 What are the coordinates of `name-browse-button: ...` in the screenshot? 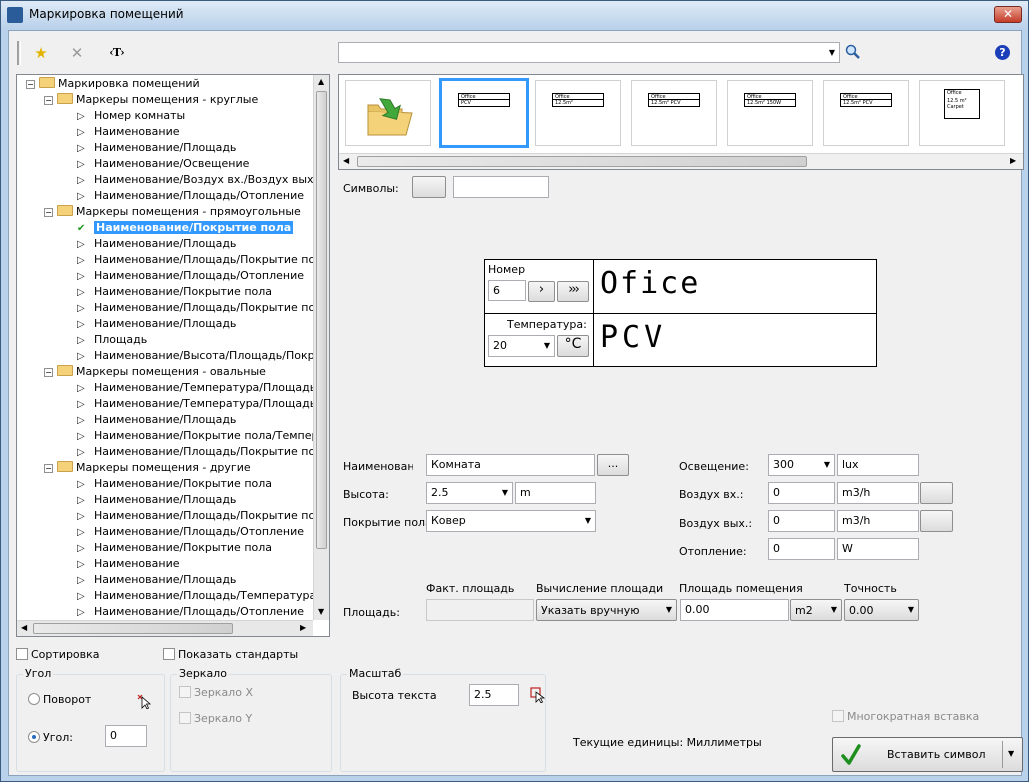 It's located at (613, 465).